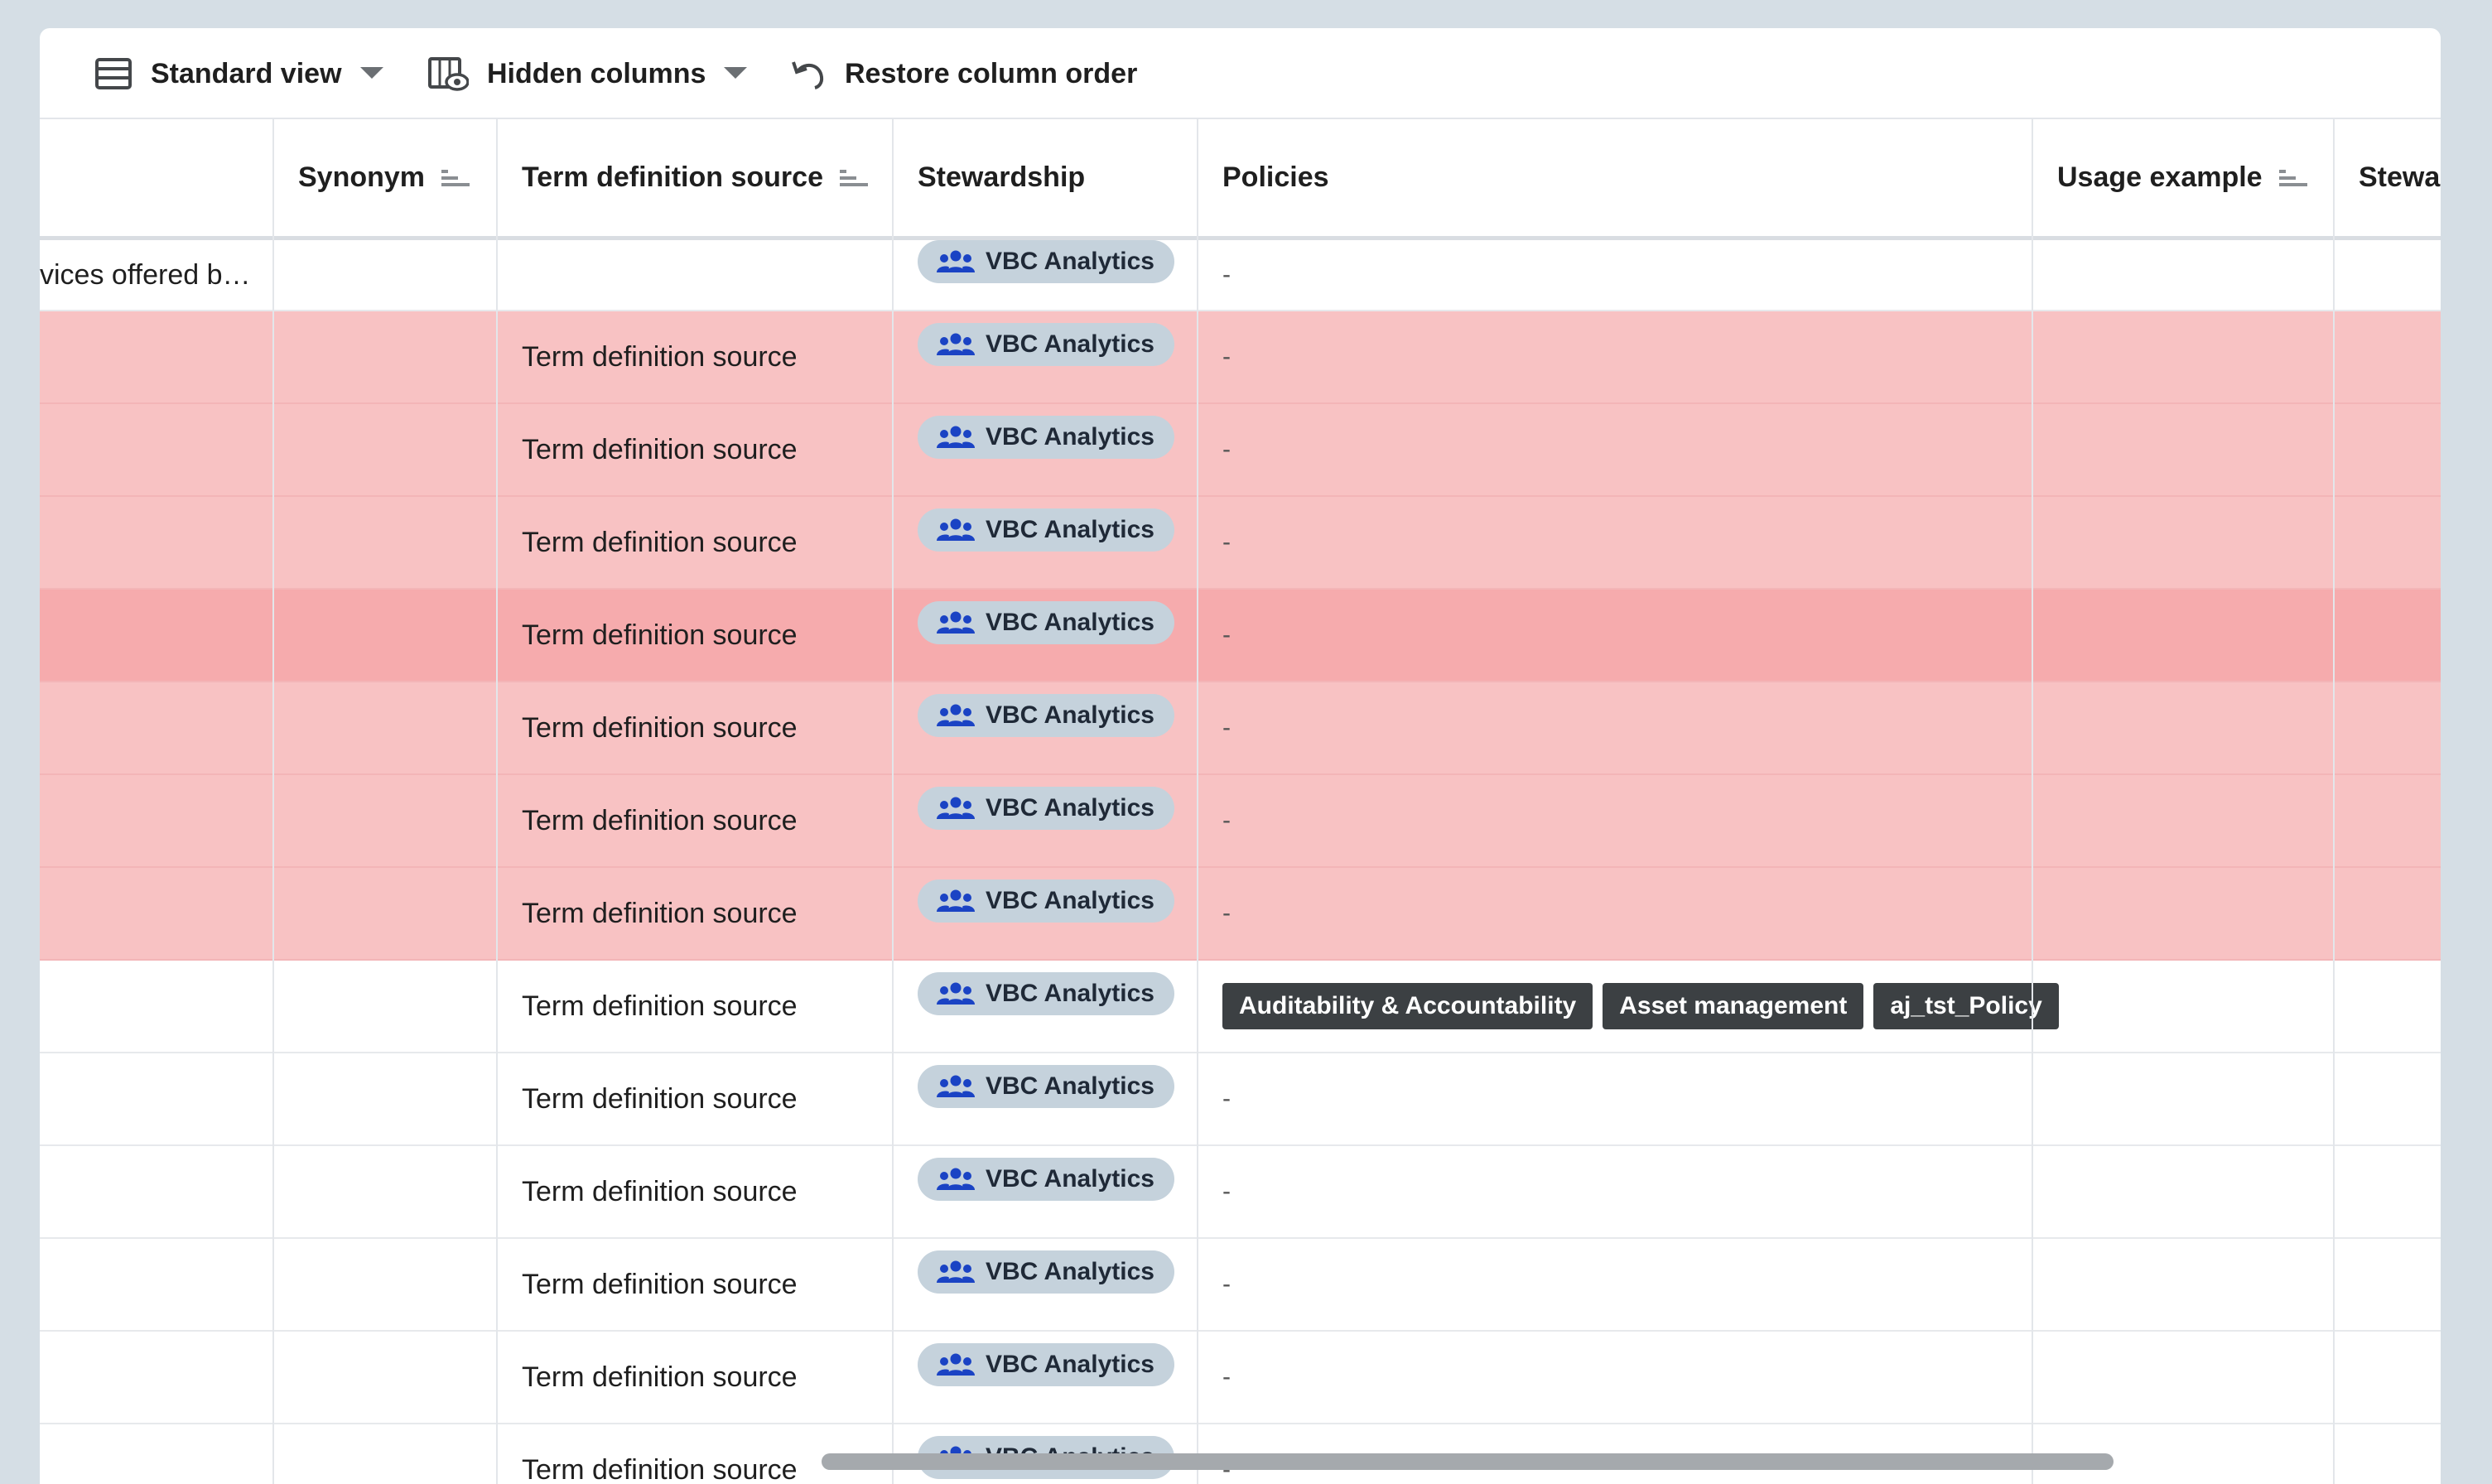  I want to click on column-header-synonym: Synonym, so click(385, 177).